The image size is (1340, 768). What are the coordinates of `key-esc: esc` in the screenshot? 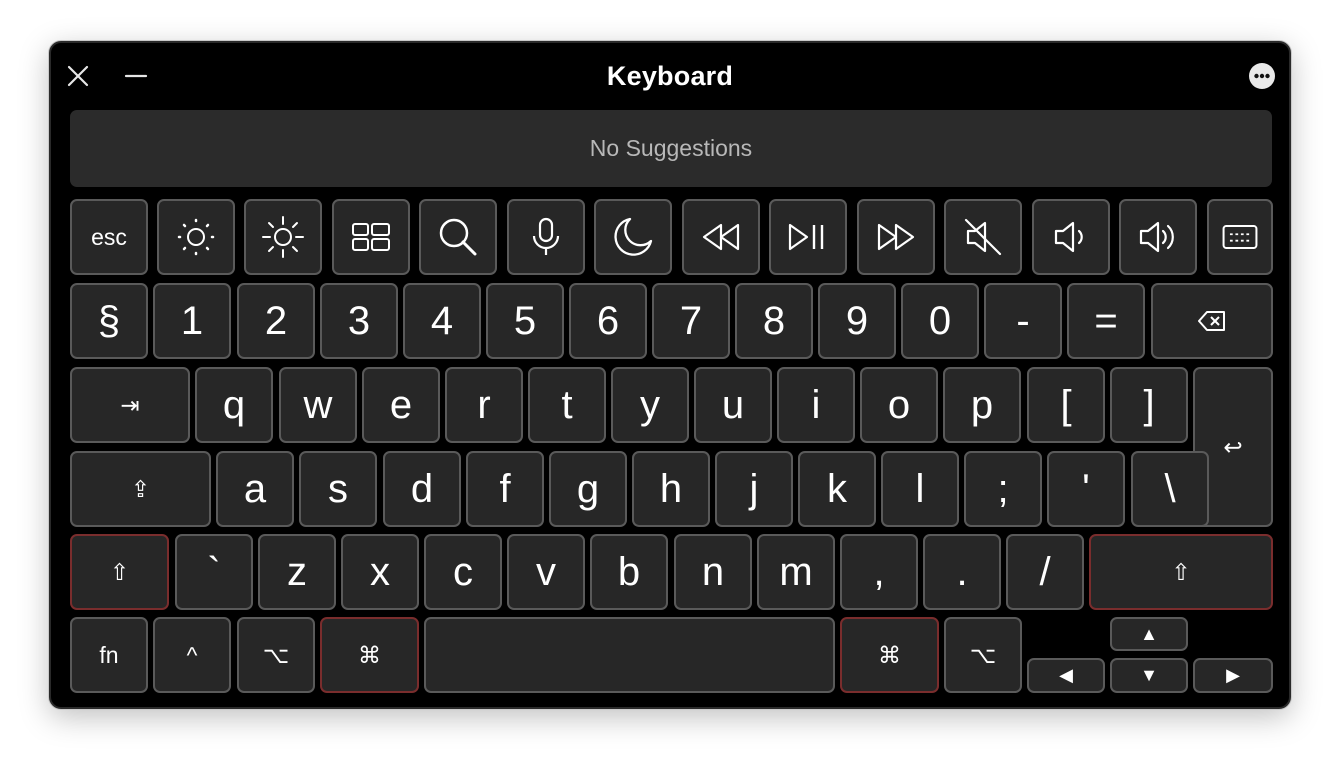 It's located at (109, 237).